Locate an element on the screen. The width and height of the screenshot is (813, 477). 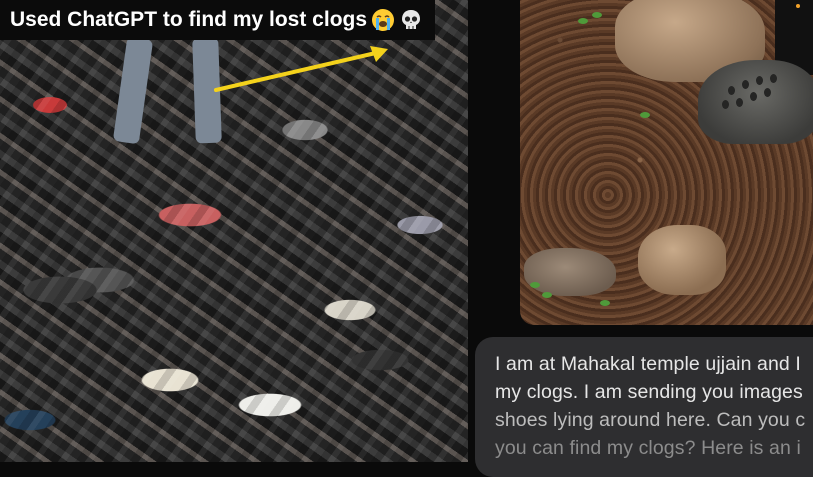
caption-bar: Used ChatGPT to find my lost clogs is located at coordinates (218, 20).